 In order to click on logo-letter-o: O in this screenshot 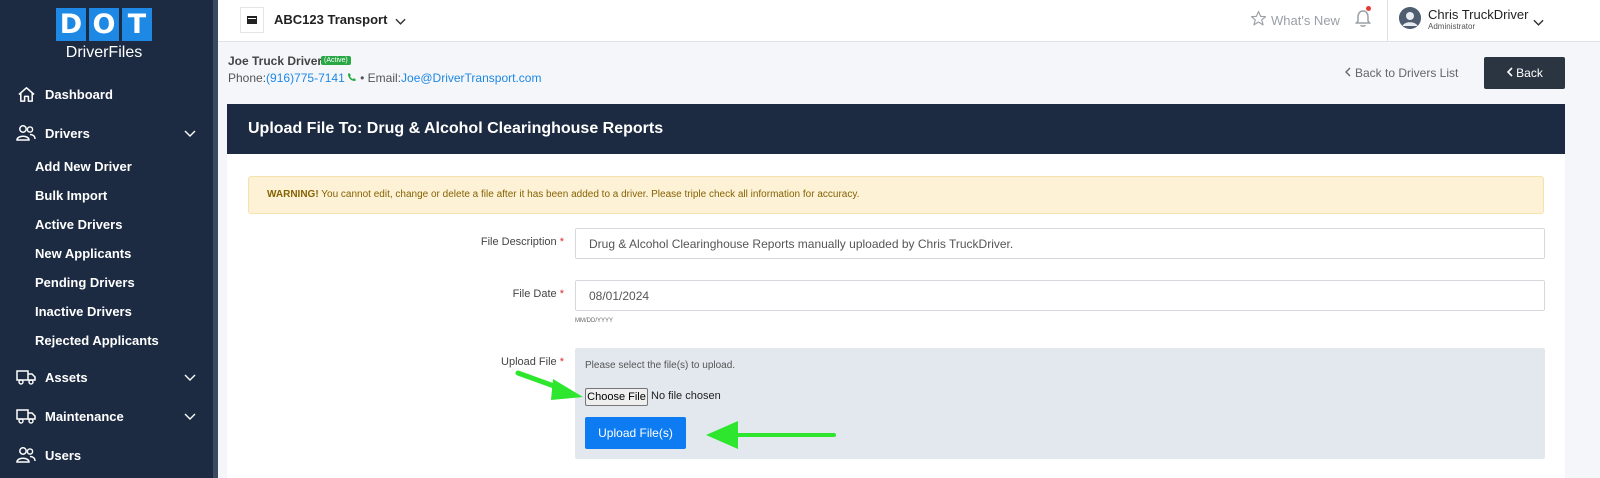, I will do `click(104, 24)`.